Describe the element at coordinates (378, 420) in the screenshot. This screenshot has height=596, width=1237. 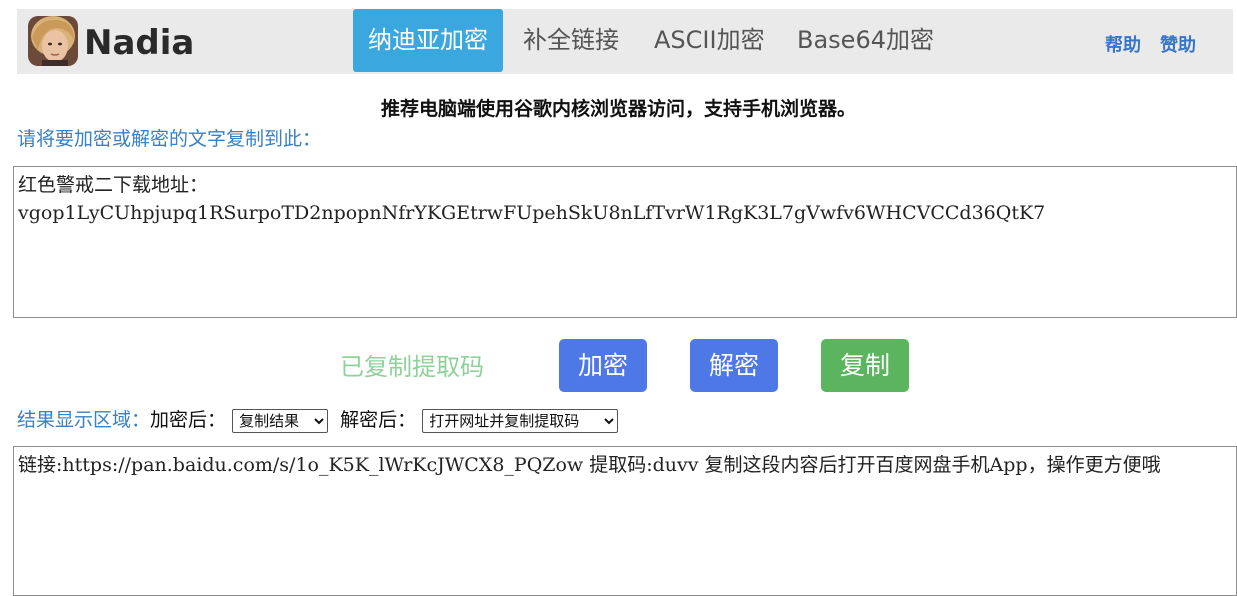
I see `decrypt-after-label: 解密后：` at that location.